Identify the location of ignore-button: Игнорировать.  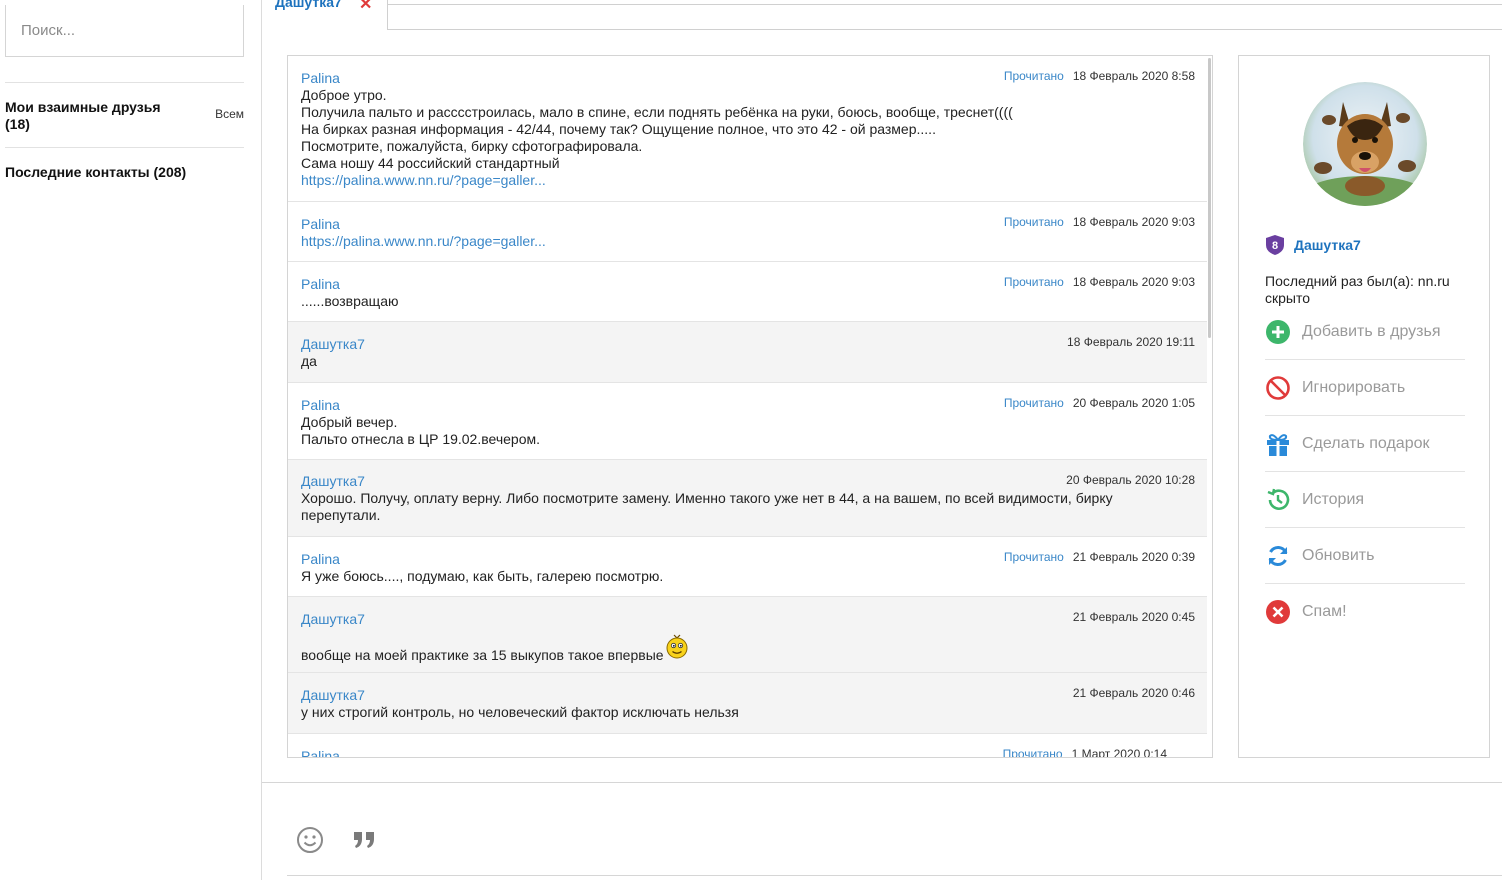
(1365, 388).